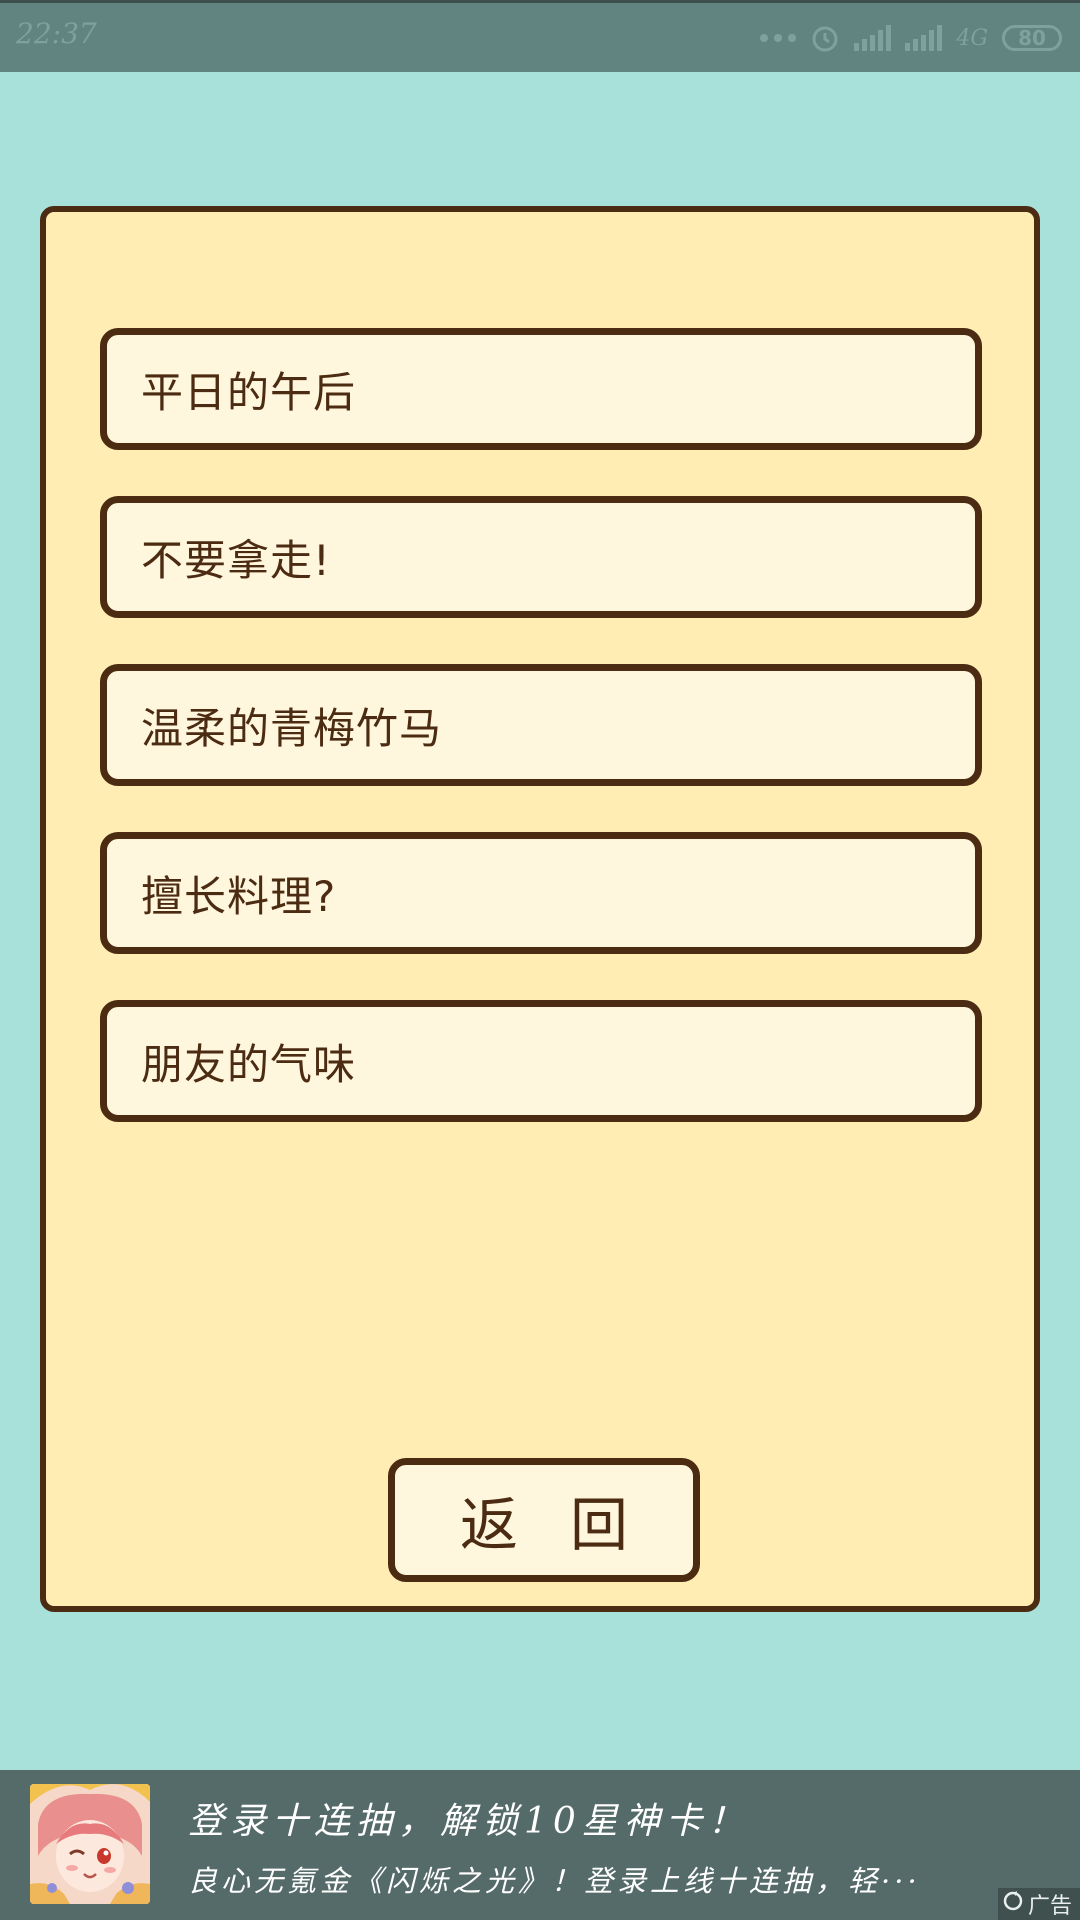  I want to click on option-label: 平日的午后, so click(249, 392).